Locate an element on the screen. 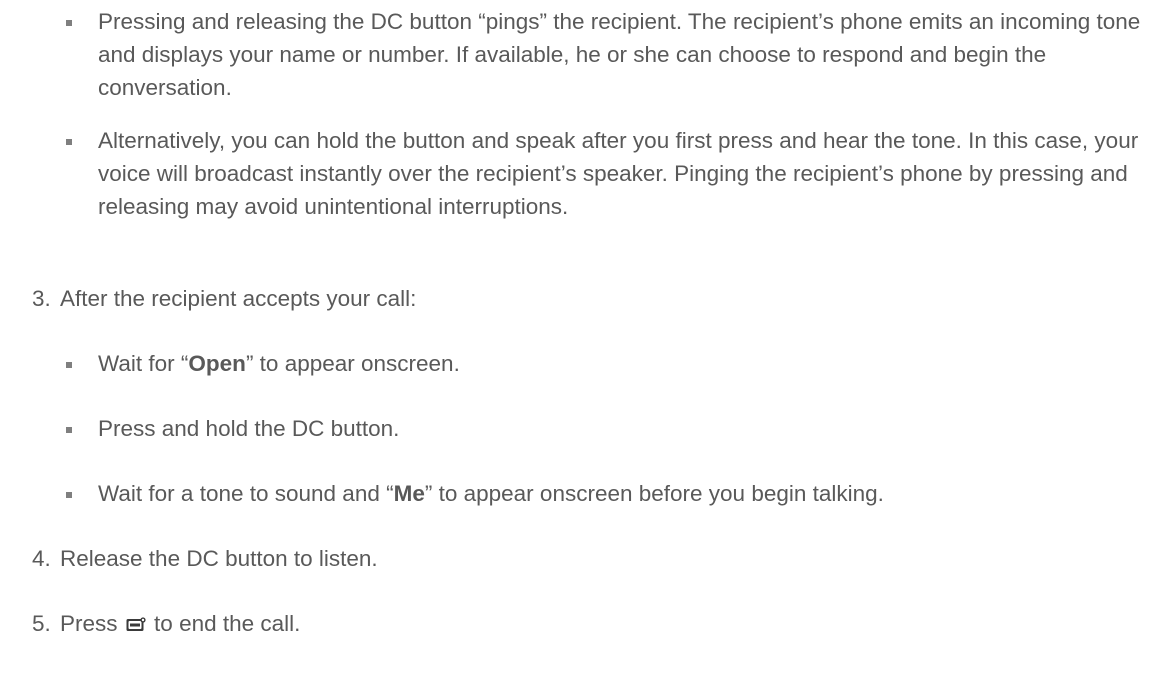 The height and width of the screenshot is (684, 1167). bullet-press-hold: Press and hold the DC button. is located at coordinates (249, 428).